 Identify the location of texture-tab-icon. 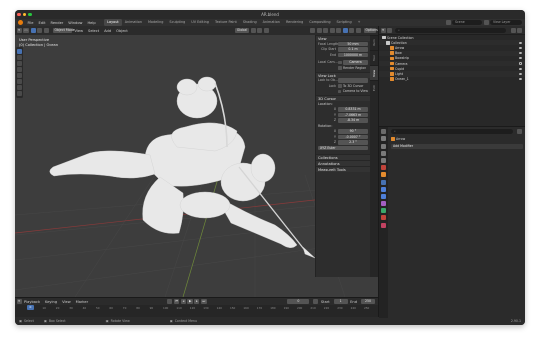
(383, 225).